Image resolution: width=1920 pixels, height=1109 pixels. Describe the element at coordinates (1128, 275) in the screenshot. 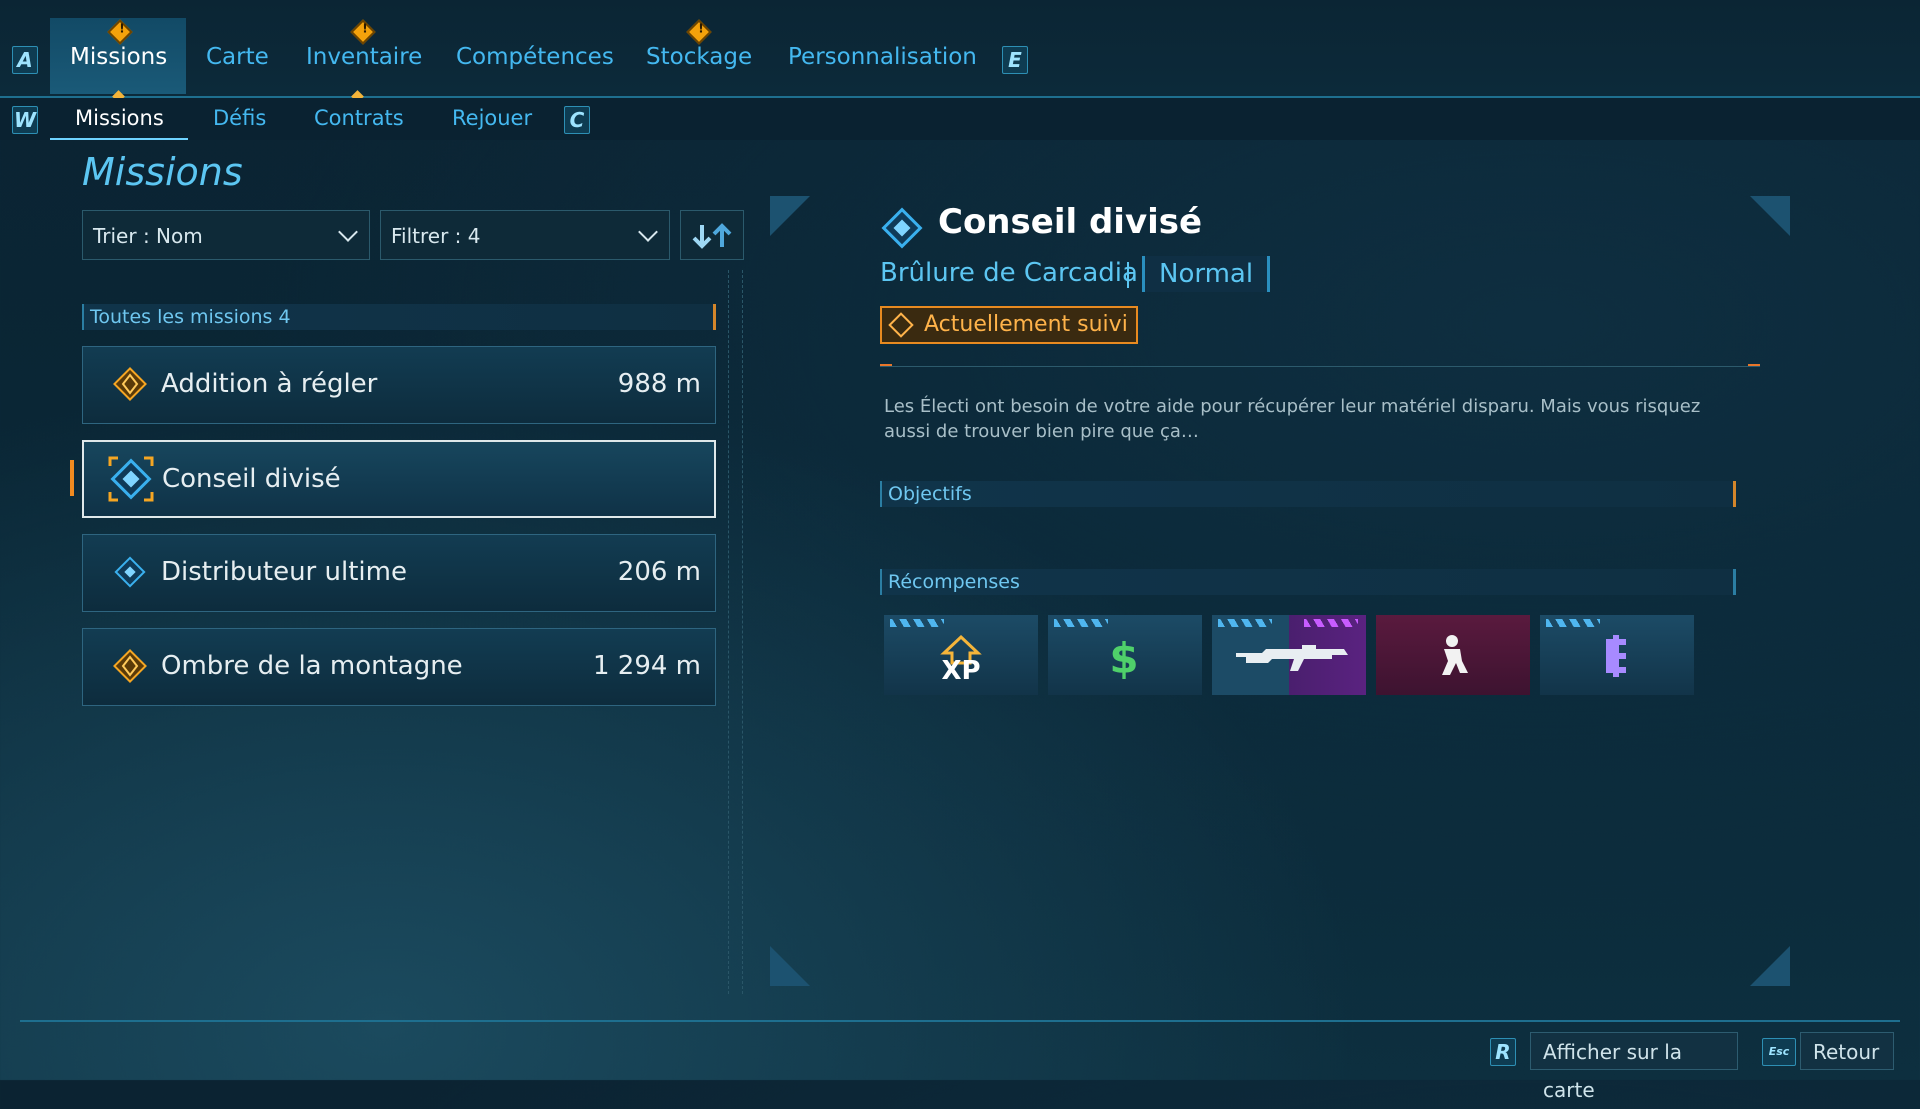

I see `separator` at that location.